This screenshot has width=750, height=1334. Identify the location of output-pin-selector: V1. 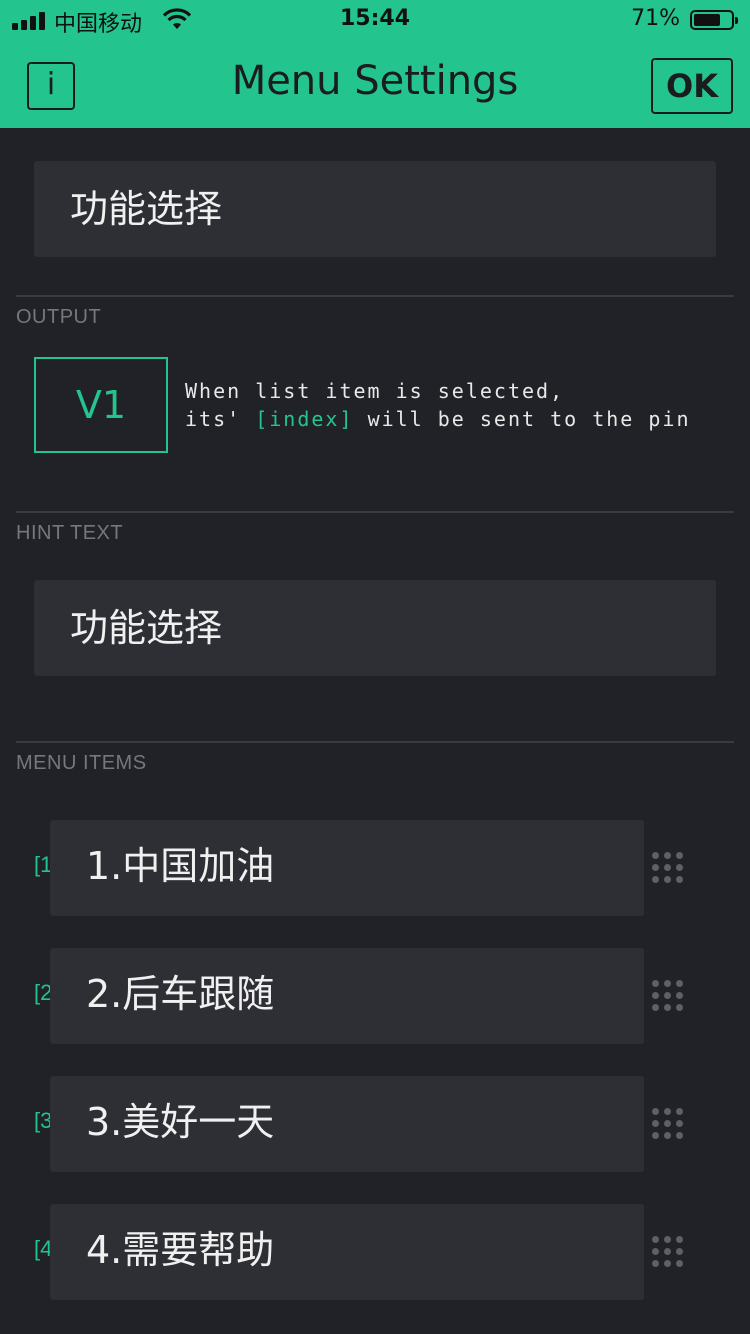
(101, 405).